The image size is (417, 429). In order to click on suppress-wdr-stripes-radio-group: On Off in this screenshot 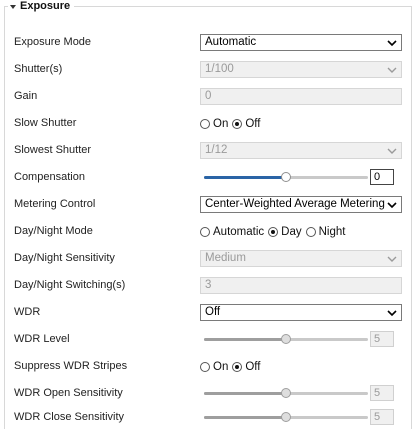, I will do `click(232, 366)`.